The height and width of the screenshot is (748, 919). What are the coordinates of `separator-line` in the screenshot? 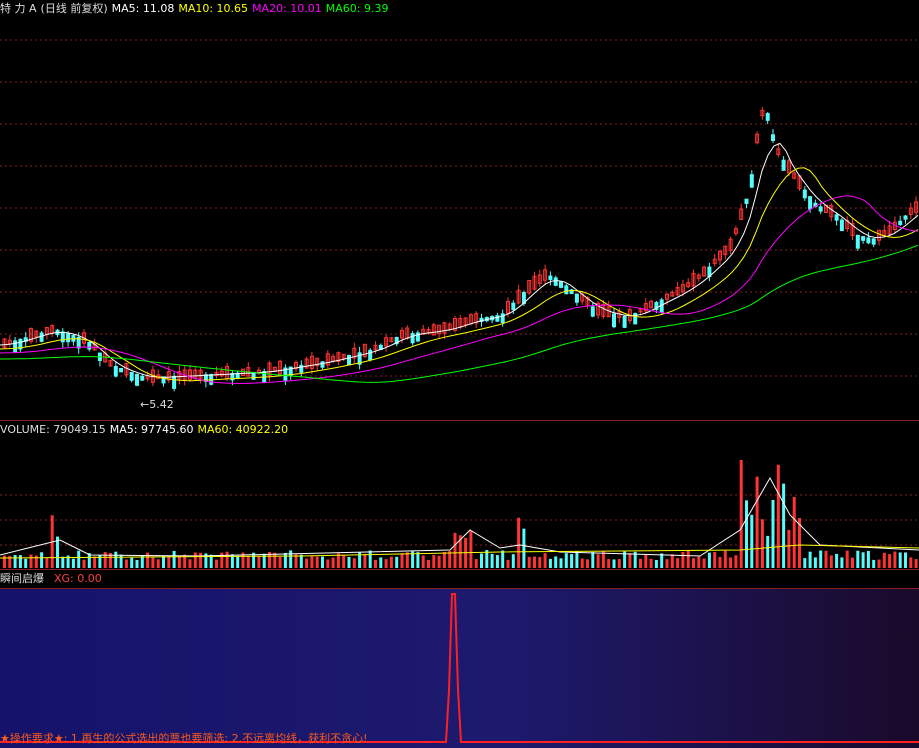 It's located at (459, 588).